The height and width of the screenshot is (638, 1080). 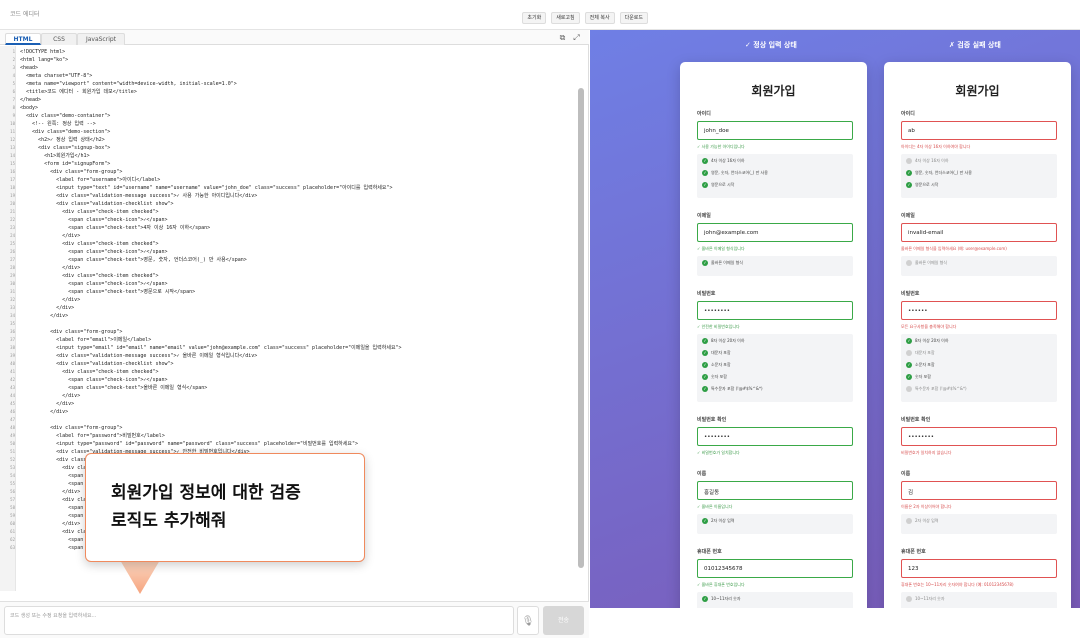 What do you see at coordinates (908, 216) in the screenshot?
I see `field-label: 이메일` at bounding box center [908, 216].